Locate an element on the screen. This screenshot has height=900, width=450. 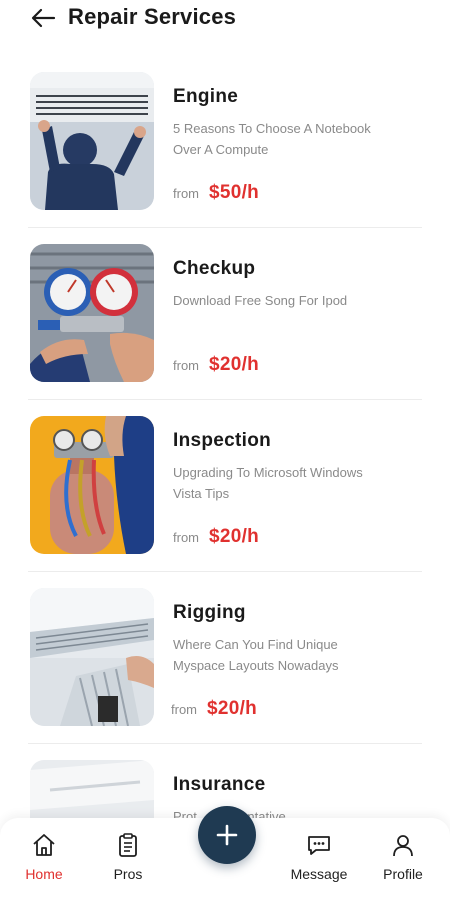
service-description: Download Free Song For Ipod is located at coordinates (260, 300).